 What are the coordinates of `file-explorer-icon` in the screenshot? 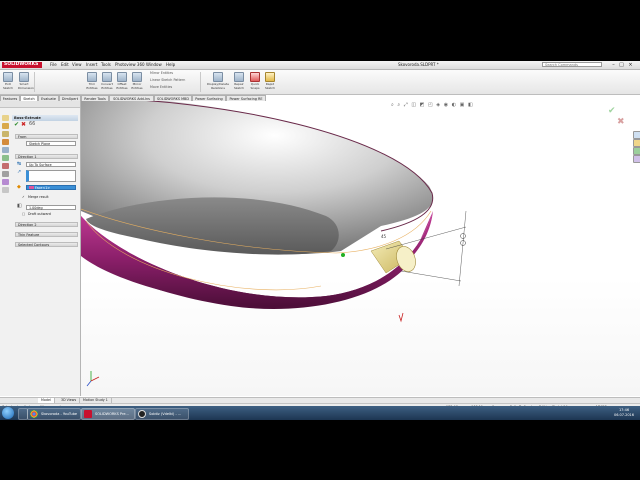 It's located at (636, 151).